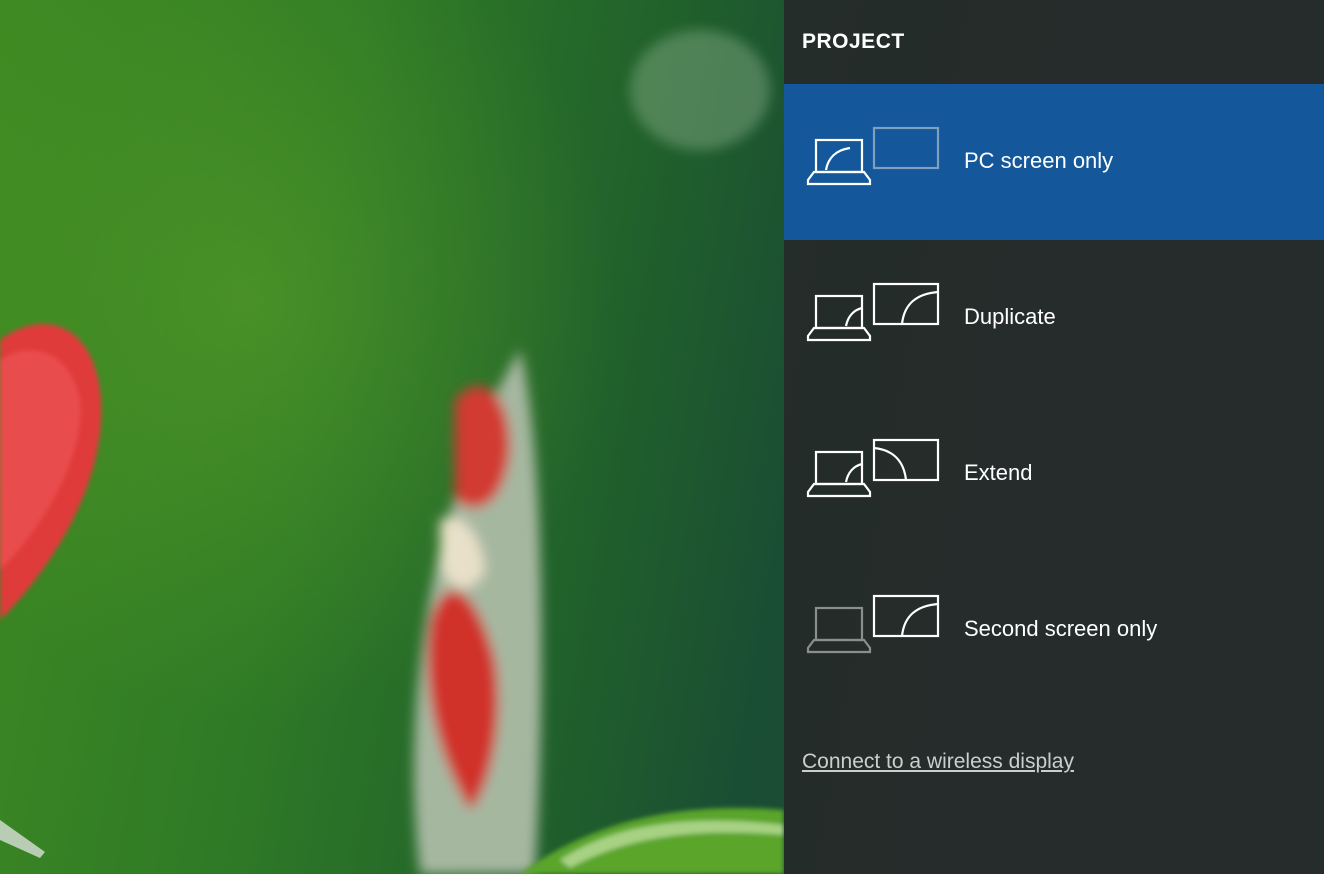 This screenshot has width=1324, height=874. Describe the element at coordinates (873, 468) in the screenshot. I see `extend-icon` at that location.